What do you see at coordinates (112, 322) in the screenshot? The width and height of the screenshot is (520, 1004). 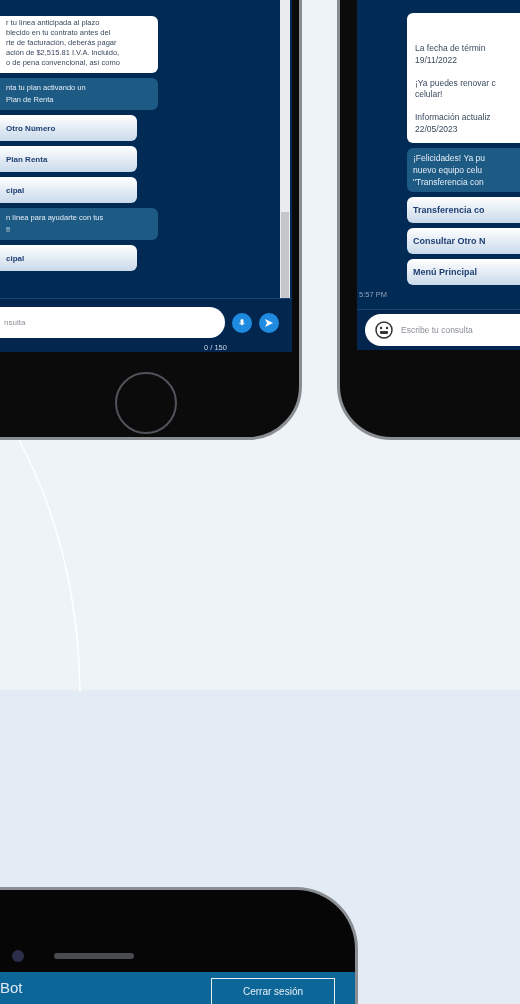 I see `message-input: nsulta` at bounding box center [112, 322].